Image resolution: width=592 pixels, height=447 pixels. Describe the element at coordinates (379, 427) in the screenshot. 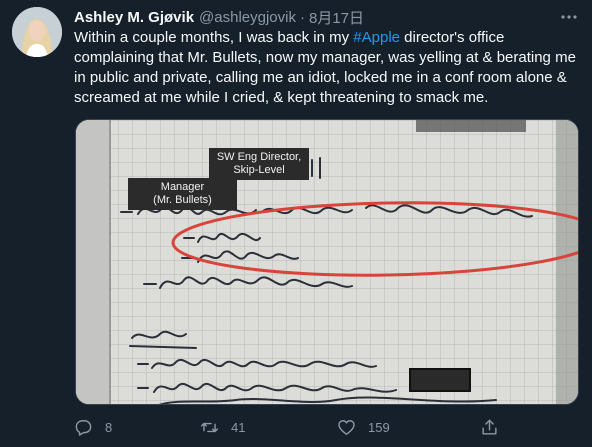

I see `like-count: 159` at that location.